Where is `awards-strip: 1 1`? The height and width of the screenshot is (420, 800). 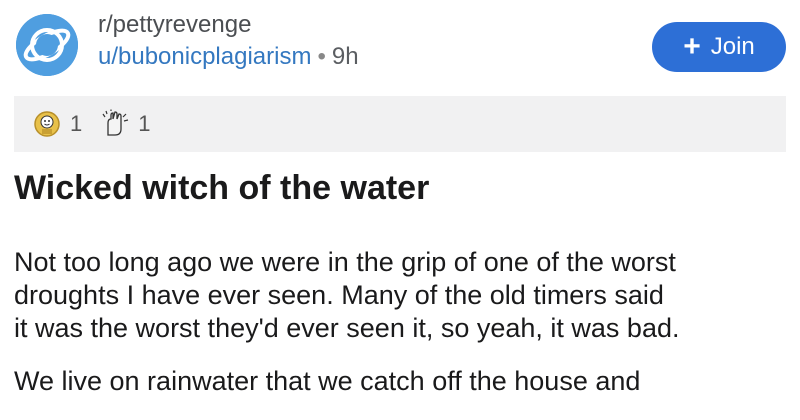
awards-strip: 1 1 is located at coordinates (400, 124).